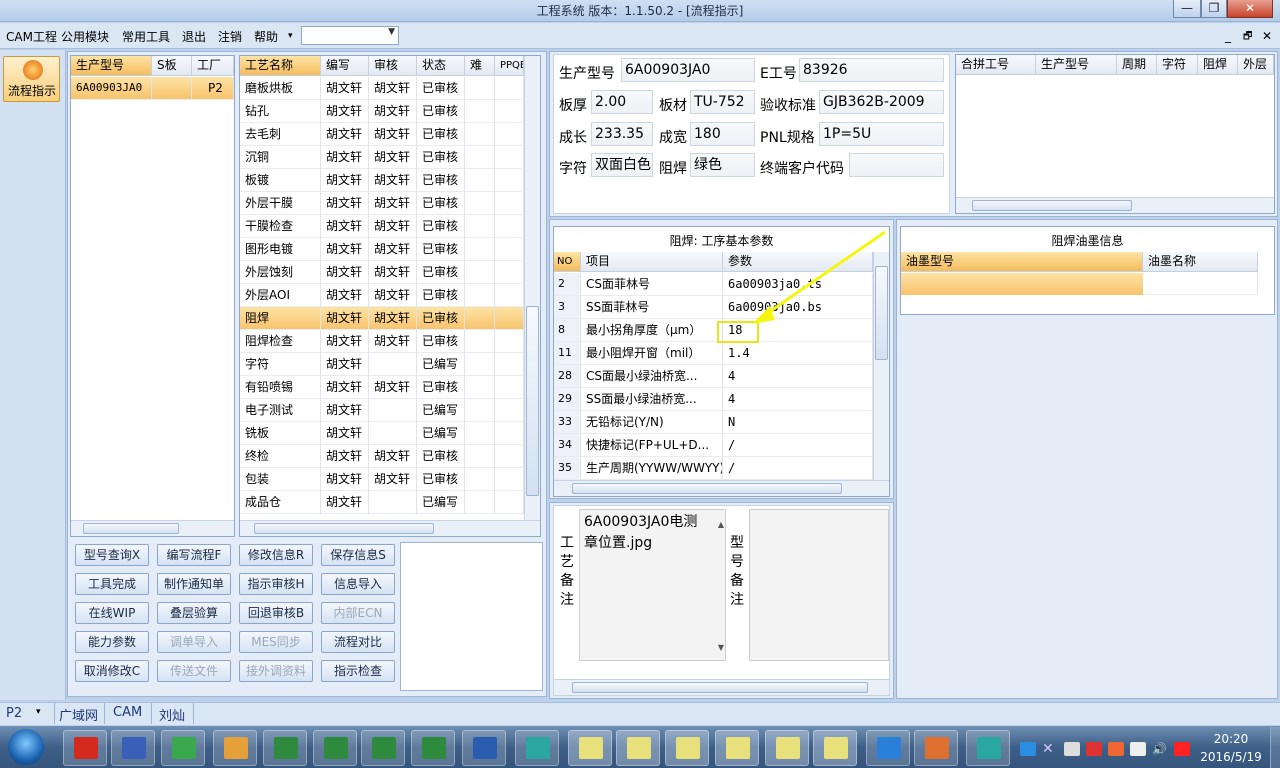 Image resolution: width=1280 pixels, height=768 pixels. What do you see at coordinates (85, 36) in the screenshot?
I see `menu-common-modules: 公用模块` at bounding box center [85, 36].